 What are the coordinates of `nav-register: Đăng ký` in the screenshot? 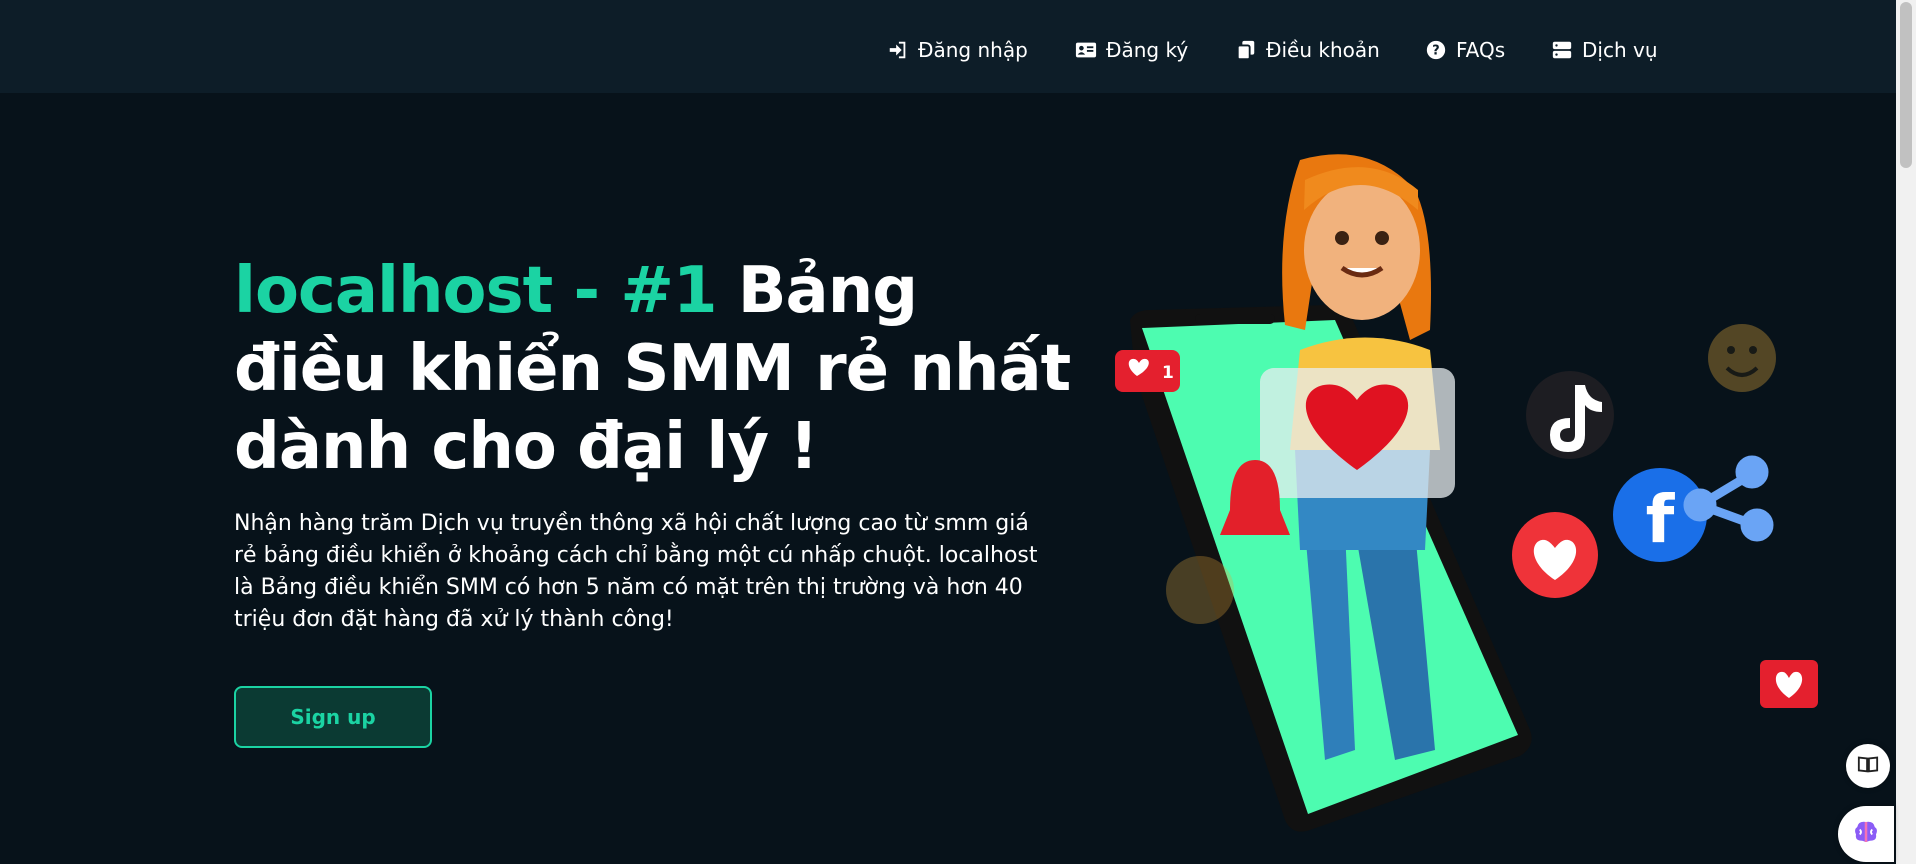 It's located at (1131, 50).